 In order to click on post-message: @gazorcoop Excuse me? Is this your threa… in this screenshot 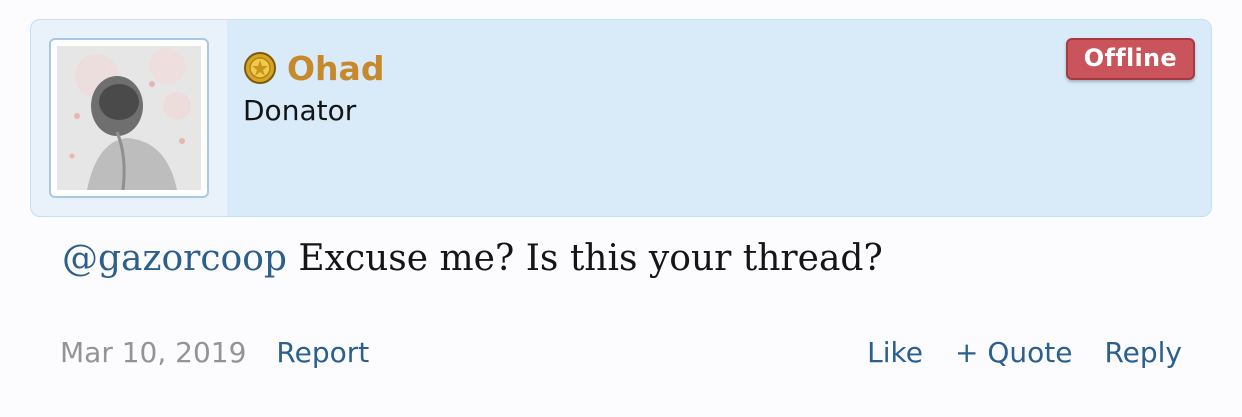, I will do `click(472, 258)`.